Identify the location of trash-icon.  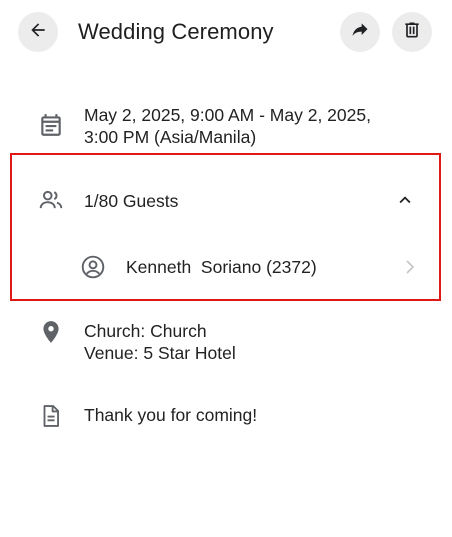
(412, 32).